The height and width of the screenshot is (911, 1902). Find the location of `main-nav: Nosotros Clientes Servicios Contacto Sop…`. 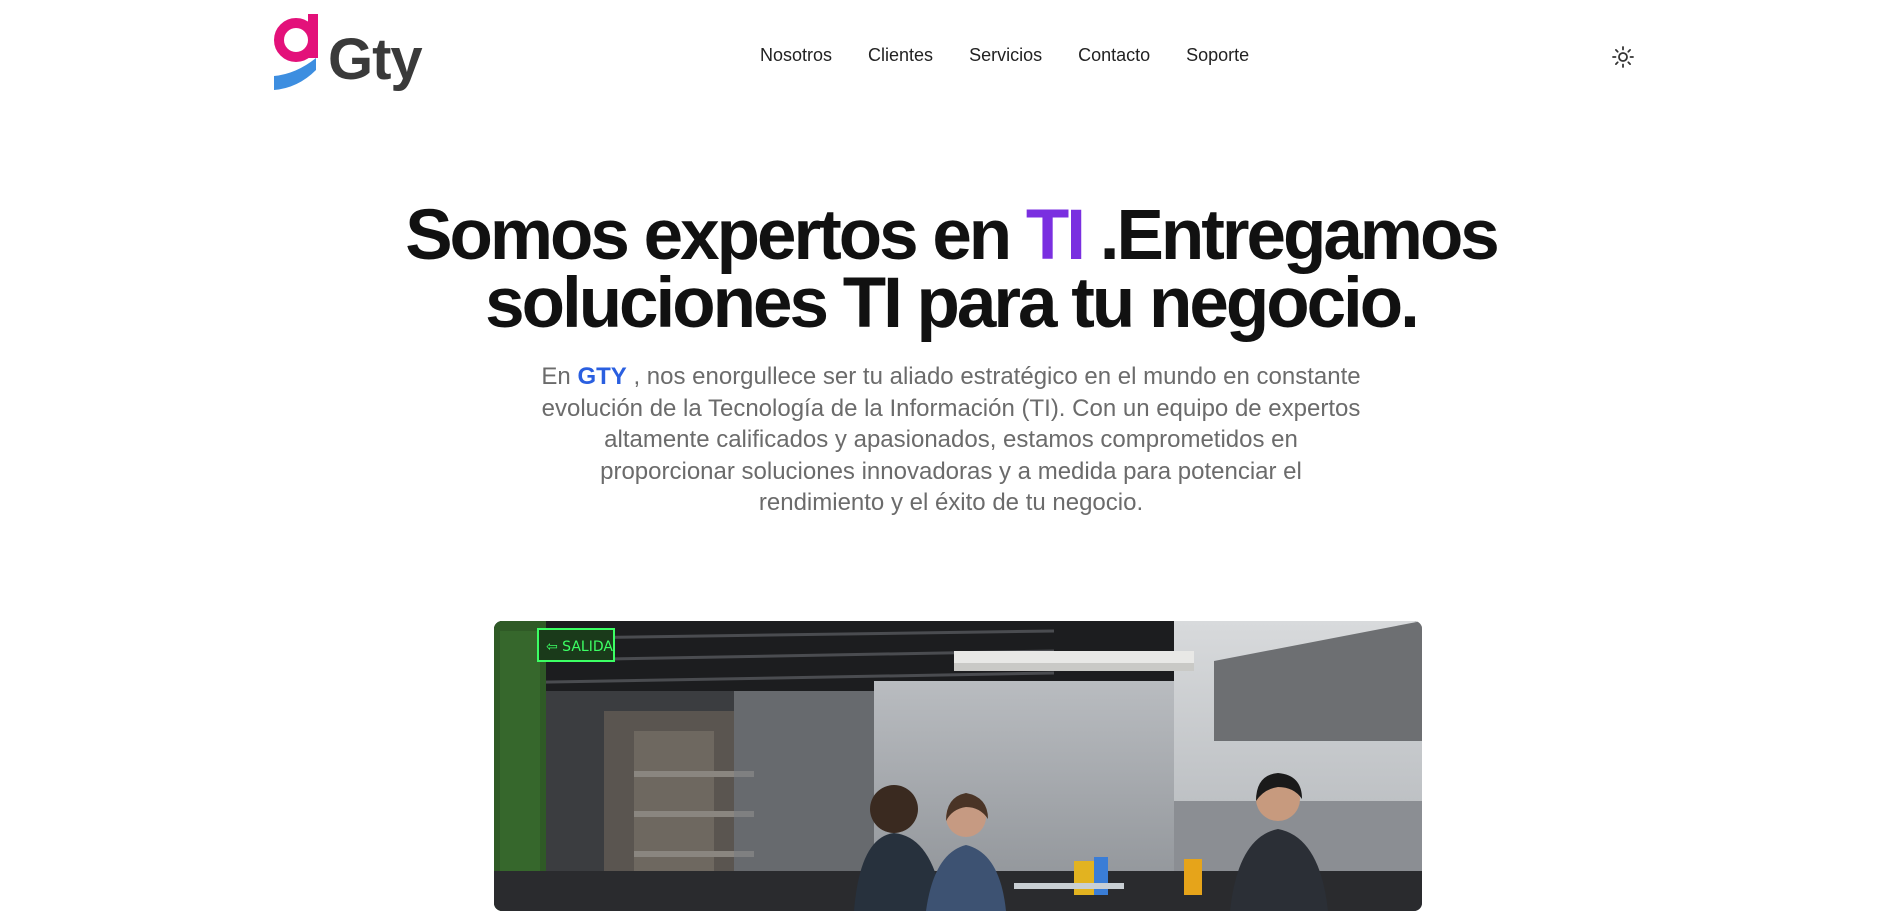

main-nav: Nosotros Clientes Servicios Contacto Sop… is located at coordinates (1022, 55).